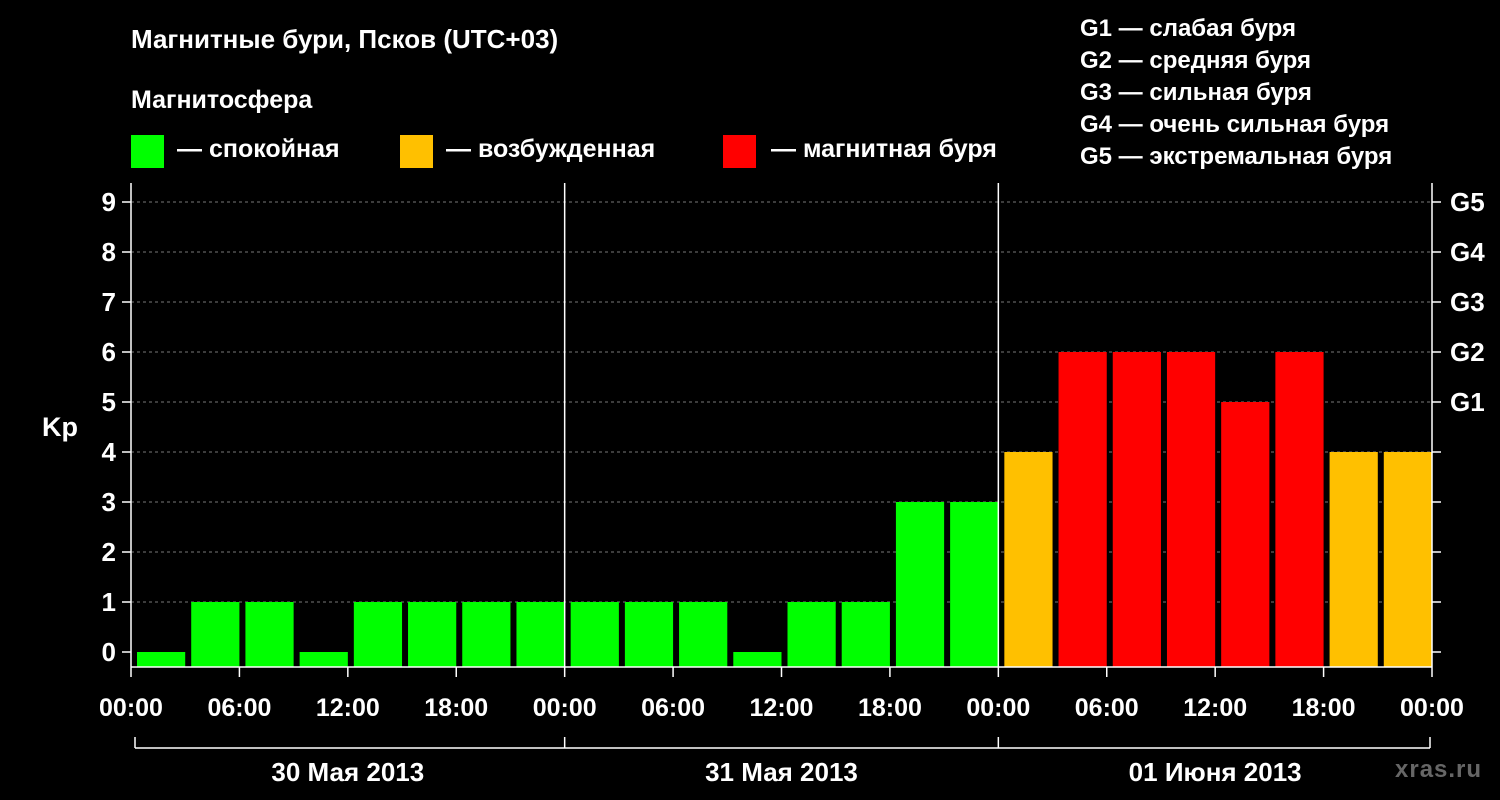  I want to click on y-tick-label: 5, so click(109, 402).